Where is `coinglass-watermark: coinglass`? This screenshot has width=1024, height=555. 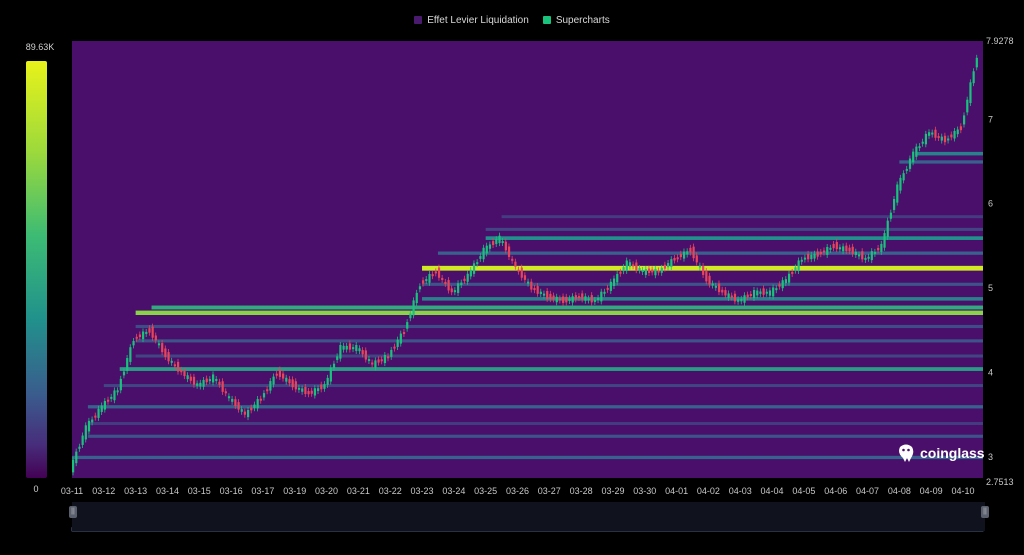 coinglass-watermark: coinglass is located at coordinates (941, 453).